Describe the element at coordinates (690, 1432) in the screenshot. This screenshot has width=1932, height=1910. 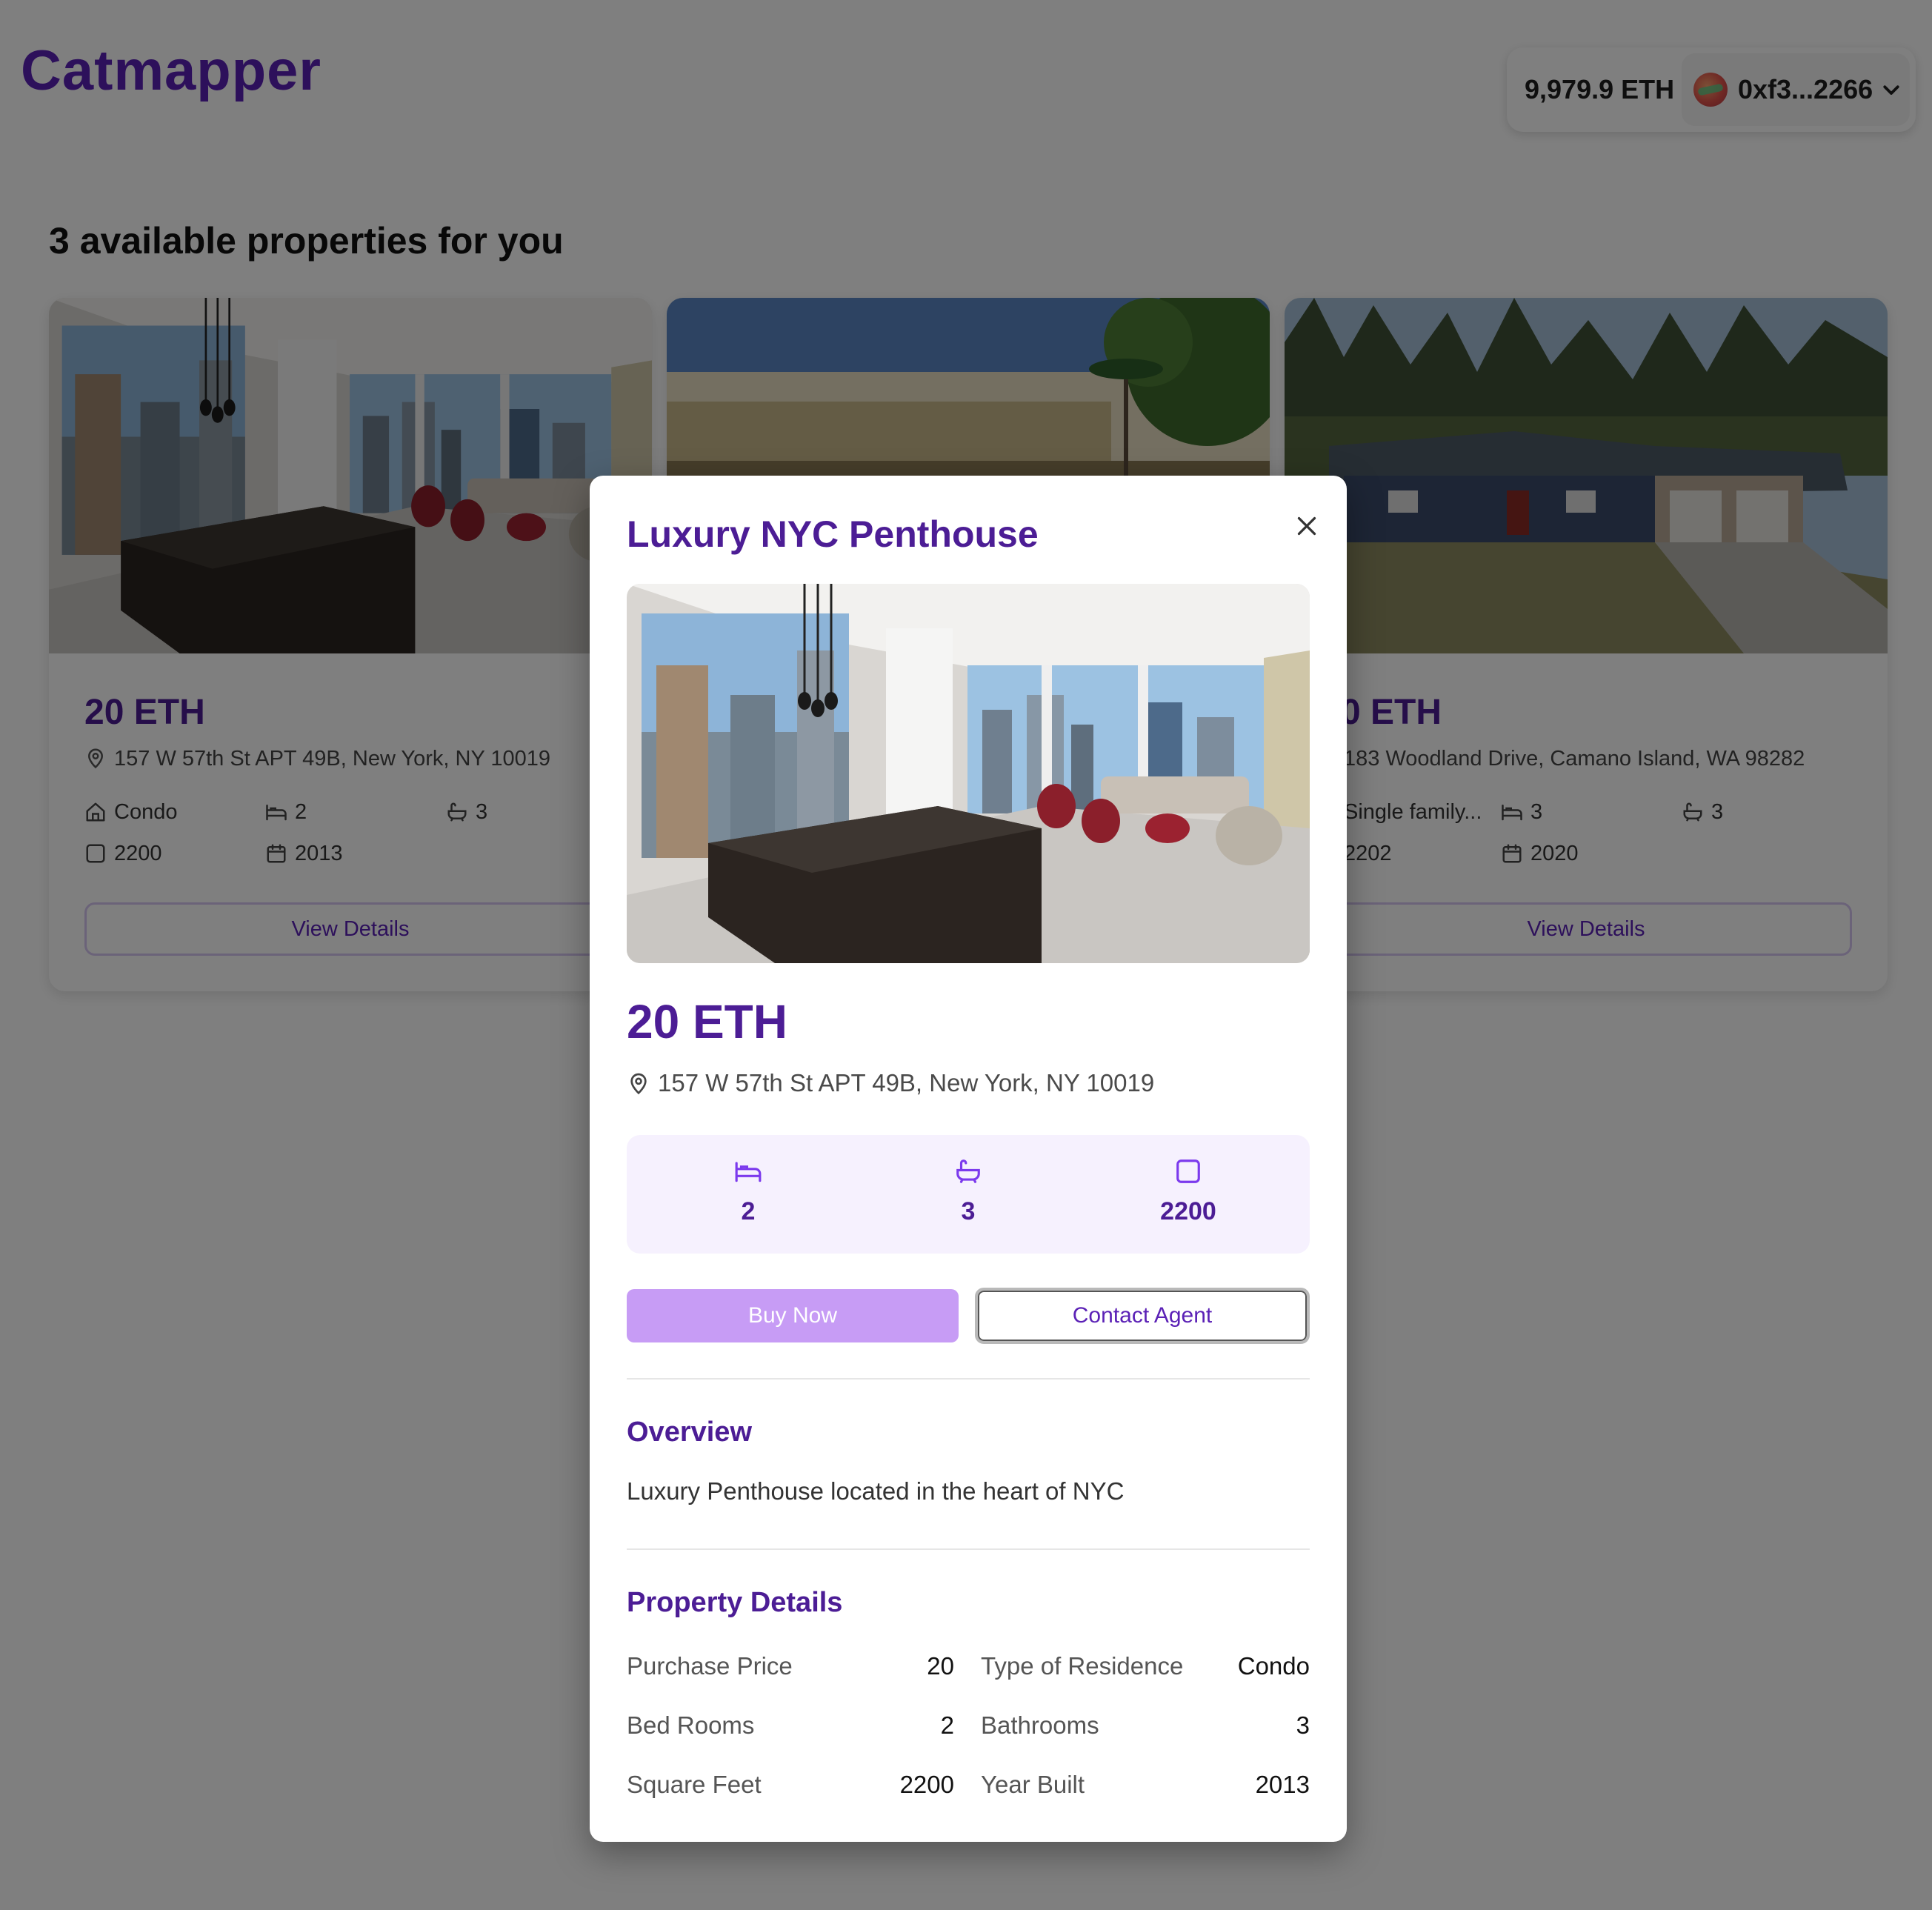
I see `overview-heading: Overview` at that location.